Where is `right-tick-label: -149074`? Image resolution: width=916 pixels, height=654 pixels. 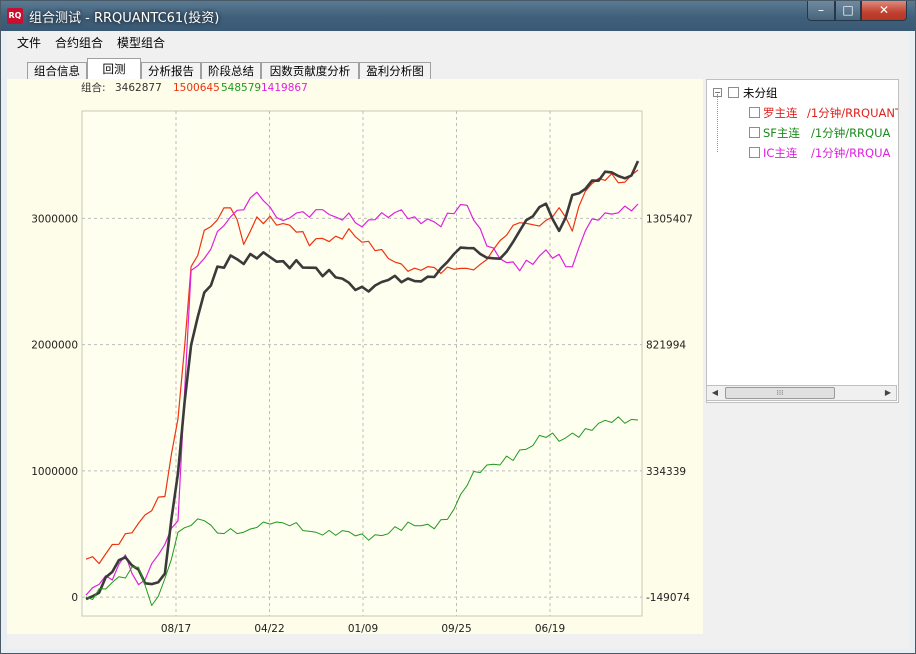
right-tick-label: -149074 is located at coordinates (668, 598).